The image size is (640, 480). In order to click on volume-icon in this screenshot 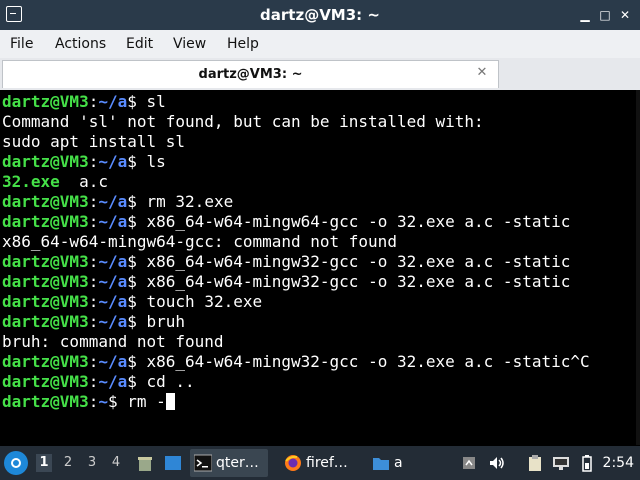, I will do `click(497, 463)`.